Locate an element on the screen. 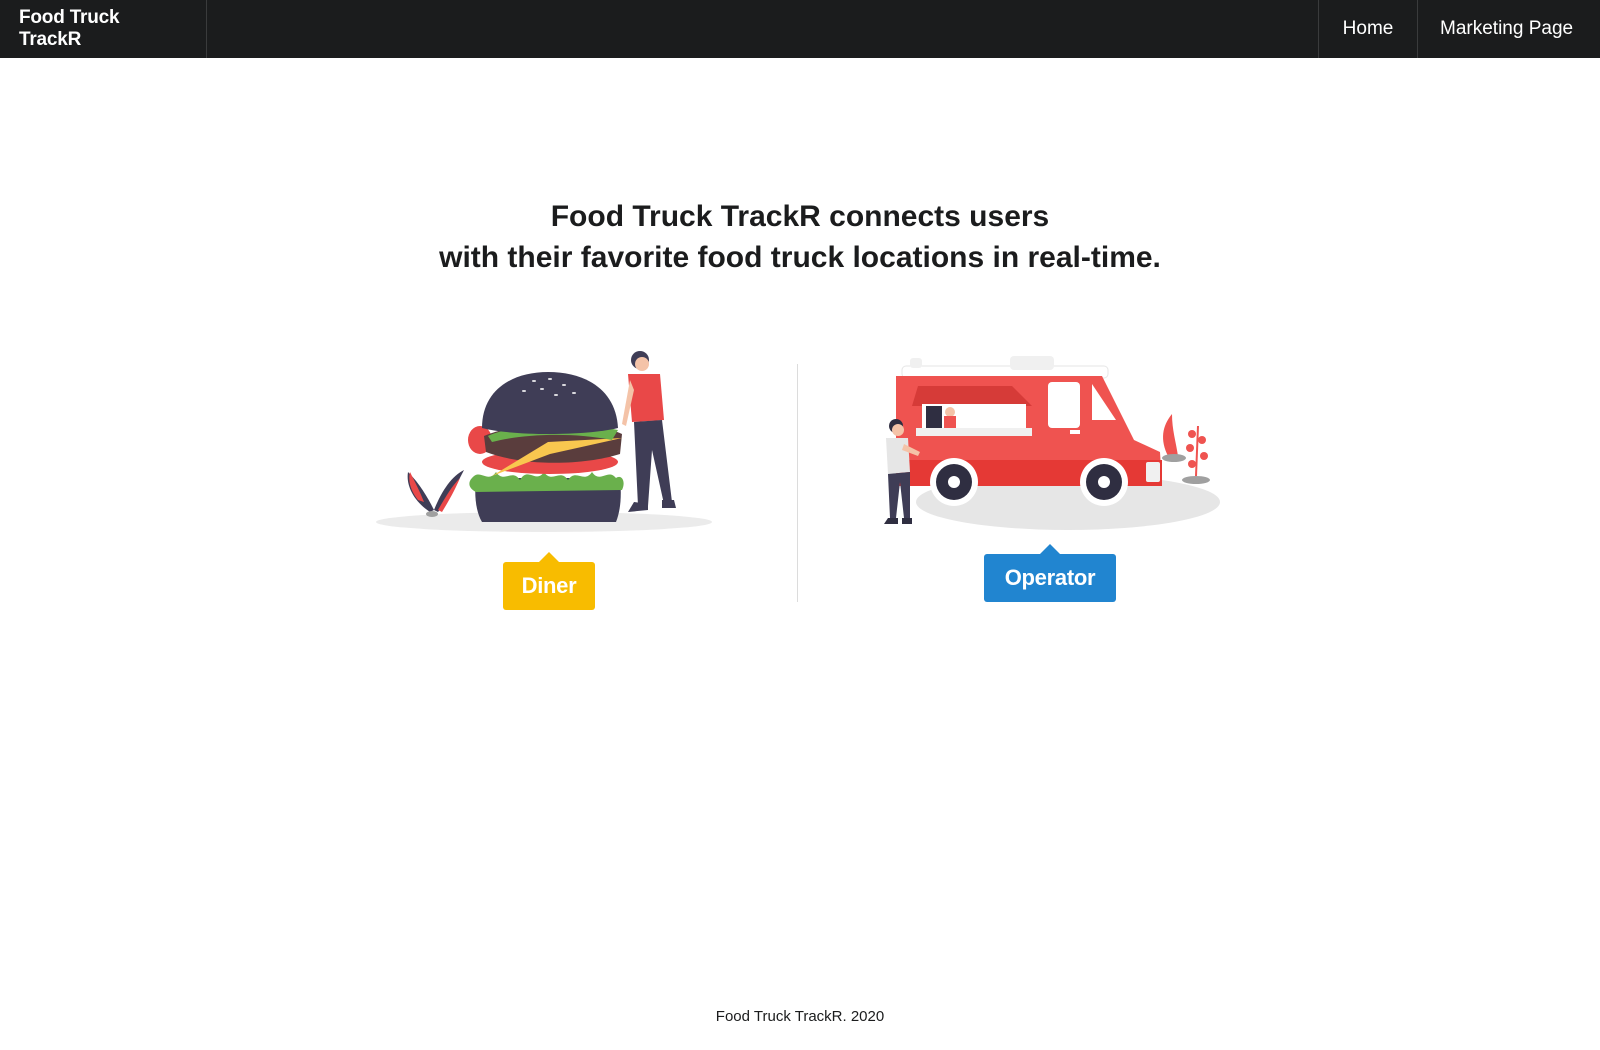  top-navbar: Food Truck TrackR Home Marketing Page is located at coordinates (800, 29).